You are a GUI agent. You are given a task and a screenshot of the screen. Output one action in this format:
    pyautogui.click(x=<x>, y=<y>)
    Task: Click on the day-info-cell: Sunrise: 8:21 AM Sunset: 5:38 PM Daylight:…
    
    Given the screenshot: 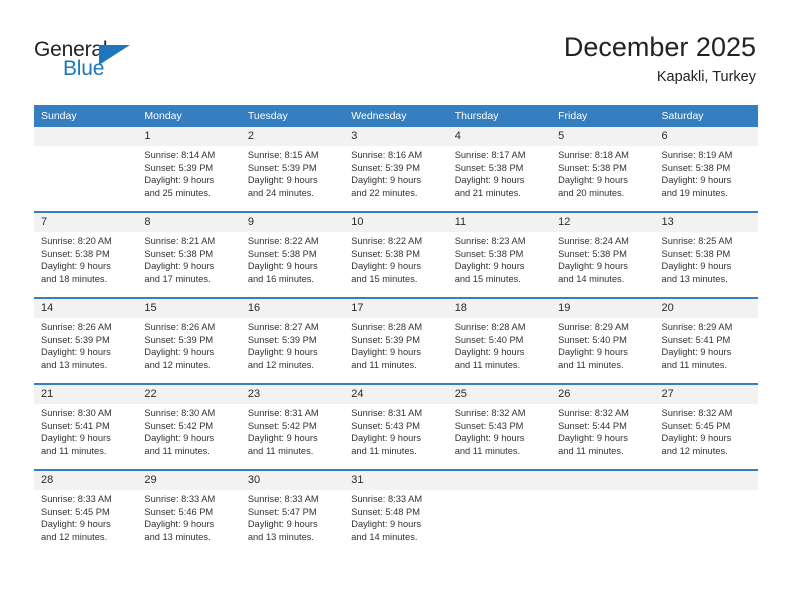 What is the action you would take?
    pyautogui.click(x=189, y=264)
    